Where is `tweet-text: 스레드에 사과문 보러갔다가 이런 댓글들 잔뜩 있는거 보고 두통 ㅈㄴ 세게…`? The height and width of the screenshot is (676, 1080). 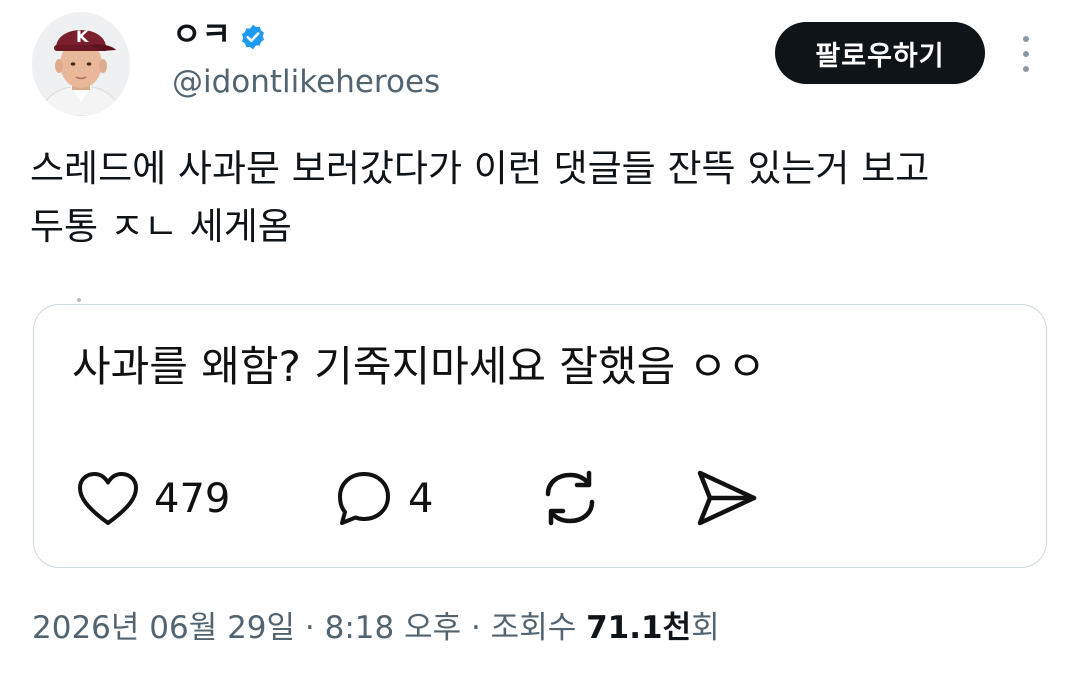
tweet-text: 스레드에 사과문 보러갔다가 이런 댓글들 잔뜩 있는거 보고 두통 ㅈㄴ 세게… is located at coordinates (480, 197).